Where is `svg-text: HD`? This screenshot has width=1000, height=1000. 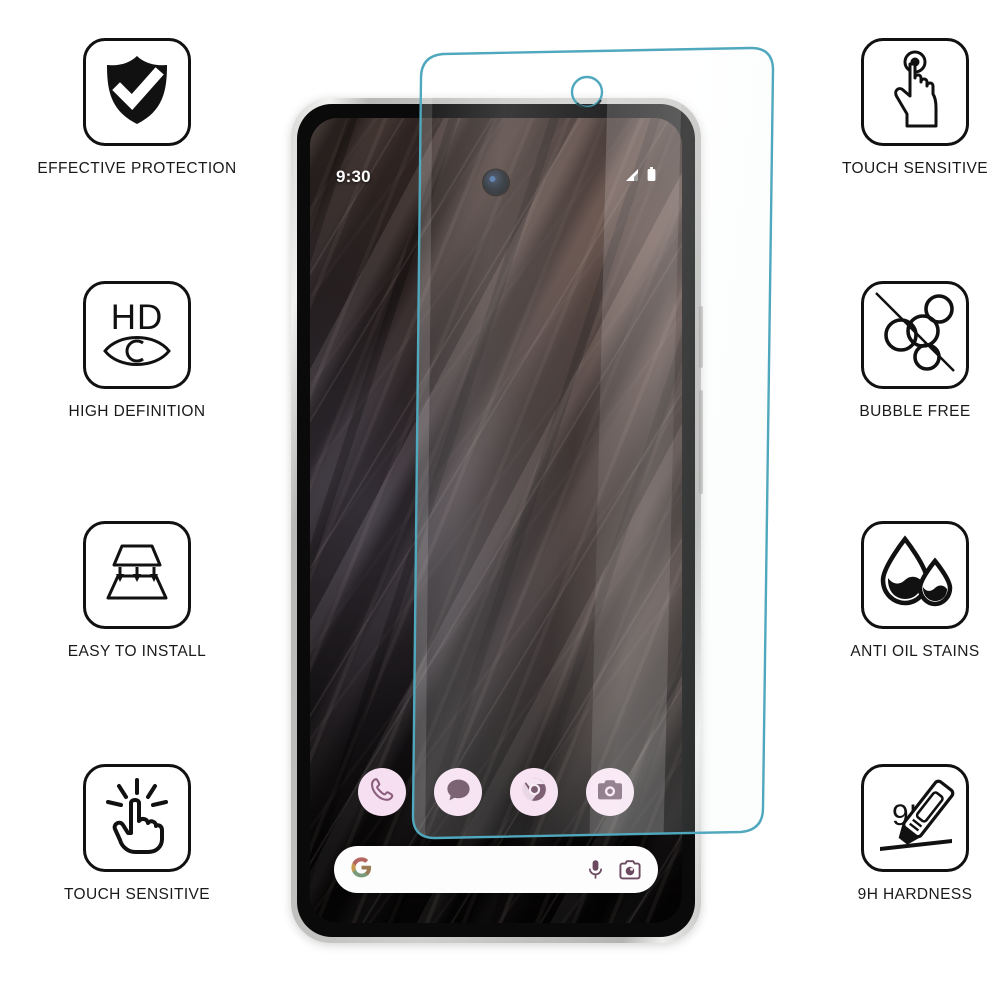
svg-text: HD is located at coordinates (137, 317).